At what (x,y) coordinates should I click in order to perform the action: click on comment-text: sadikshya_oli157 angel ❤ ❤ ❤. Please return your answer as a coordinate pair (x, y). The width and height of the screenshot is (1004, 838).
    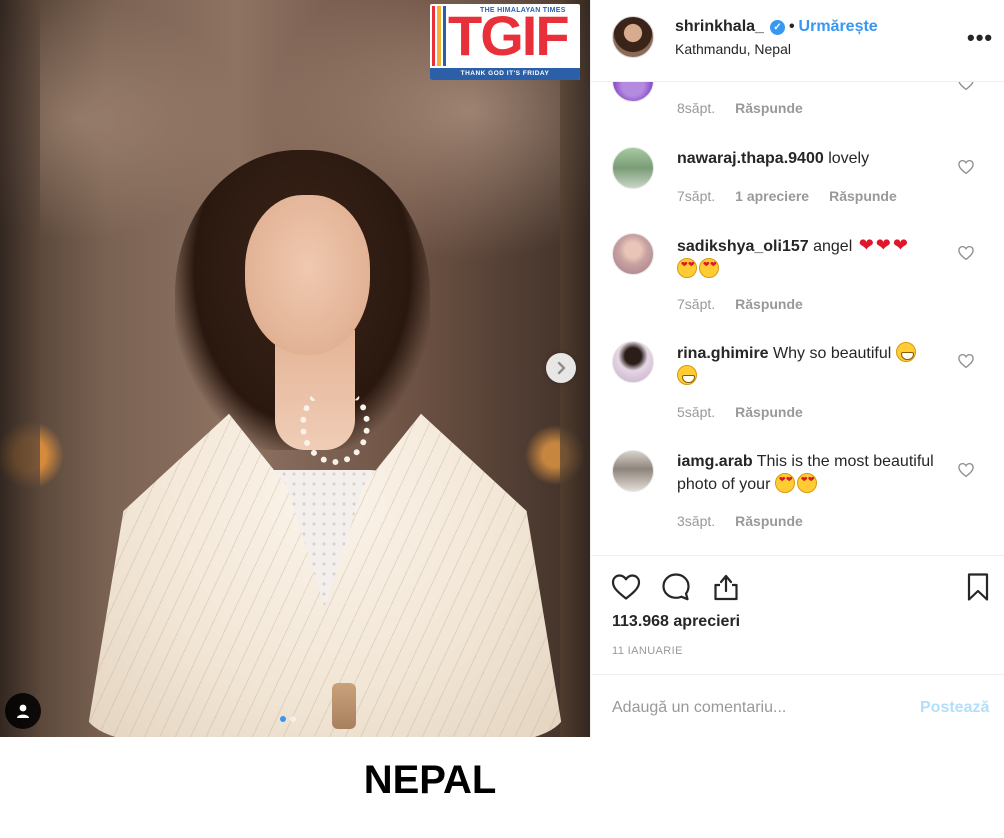
    Looking at the image, I should click on (812, 257).